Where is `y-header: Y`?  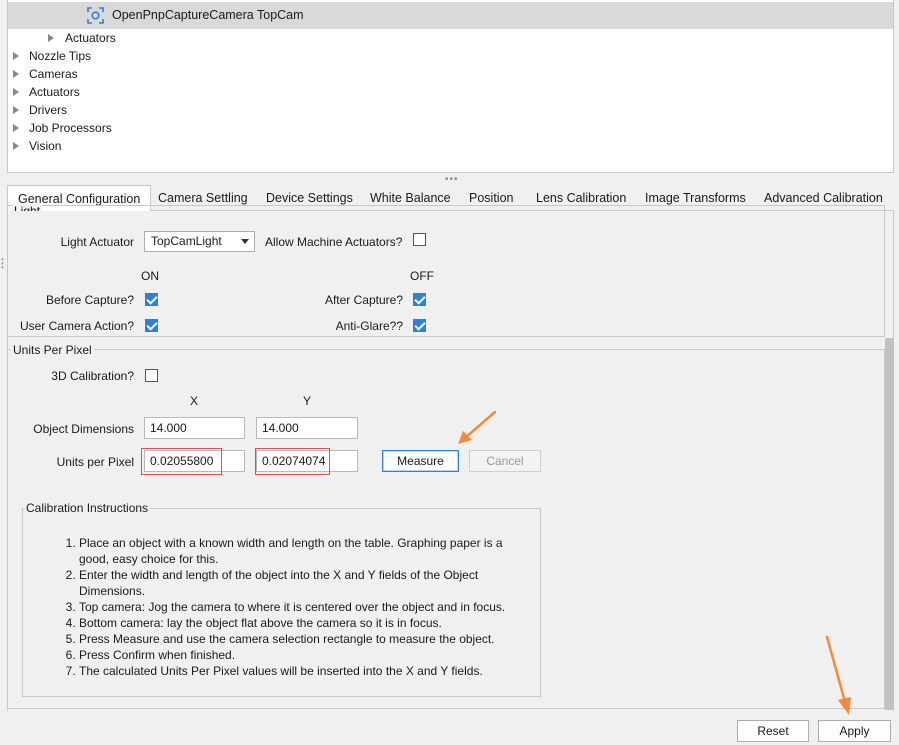 y-header: Y is located at coordinates (307, 401).